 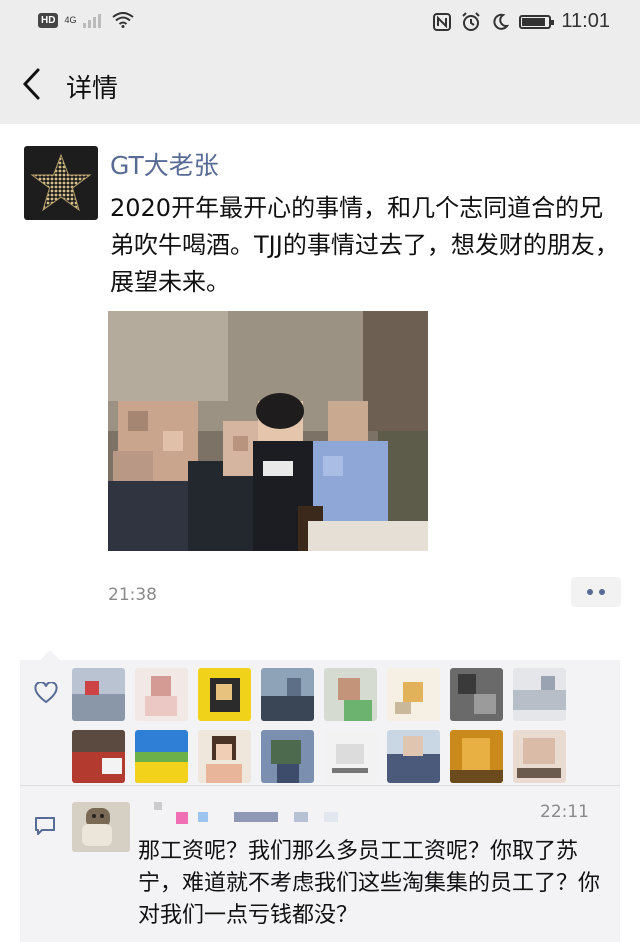 What do you see at coordinates (46, 693) in the screenshot?
I see `heart-icon` at bounding box center [46, 693].